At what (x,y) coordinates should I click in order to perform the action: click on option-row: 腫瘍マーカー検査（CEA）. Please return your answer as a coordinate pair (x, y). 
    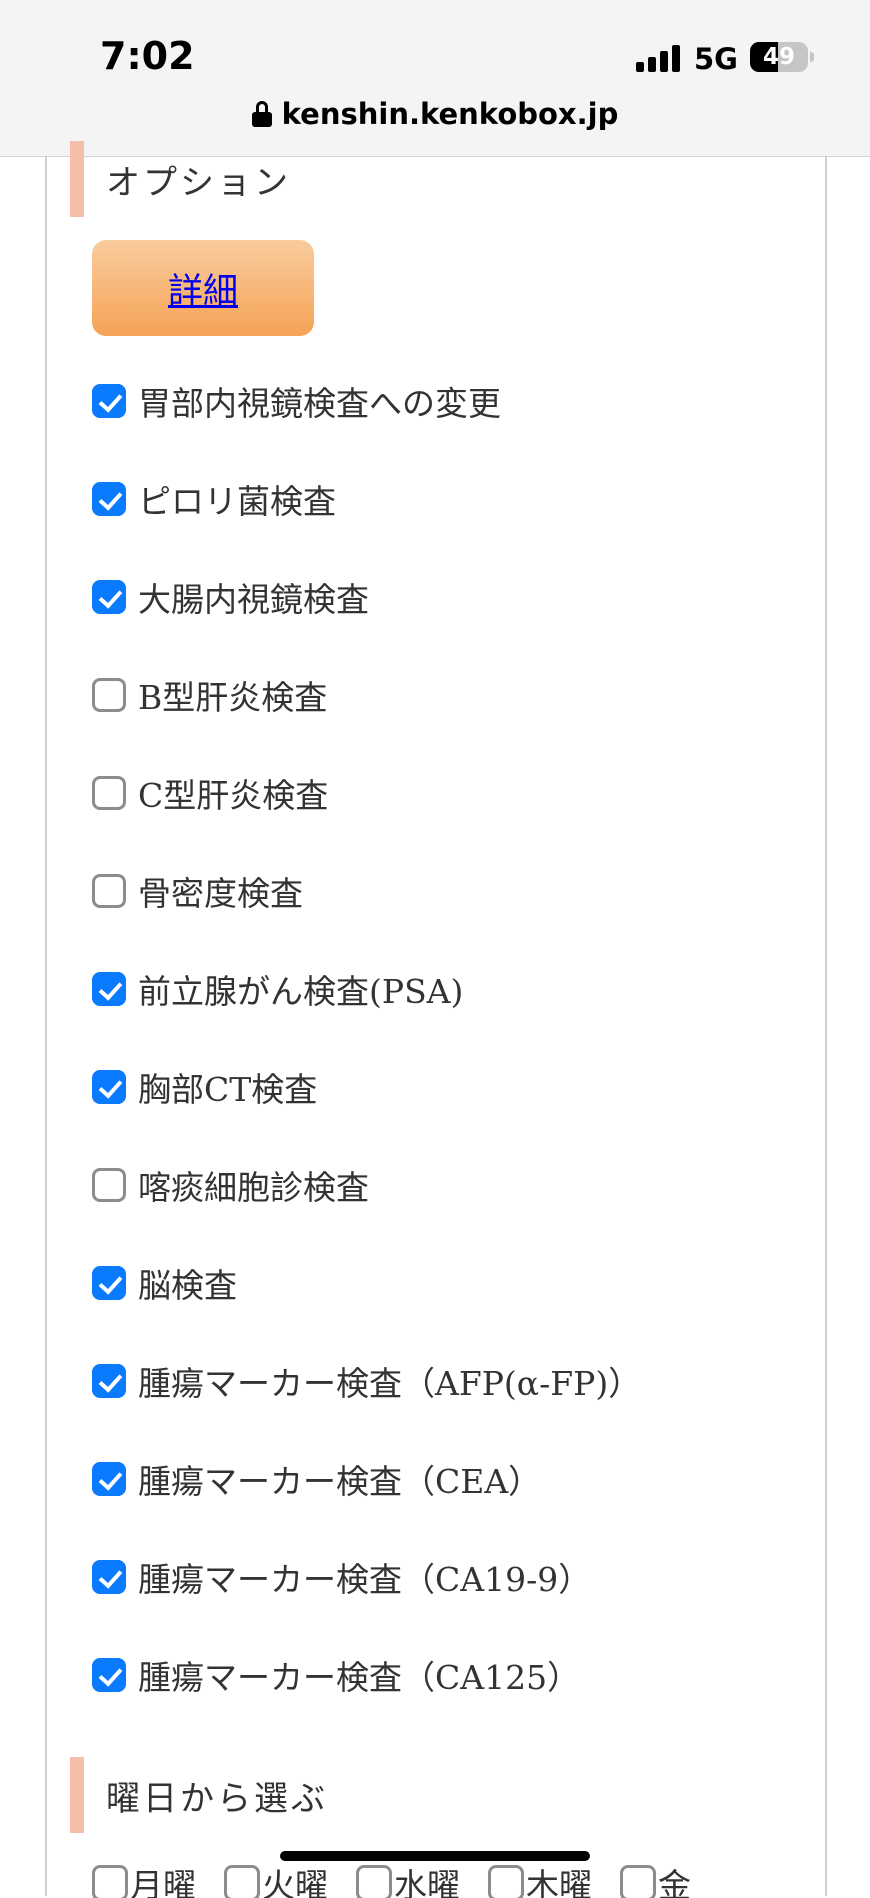
    Looking at the image, I should click on (452, 1479).